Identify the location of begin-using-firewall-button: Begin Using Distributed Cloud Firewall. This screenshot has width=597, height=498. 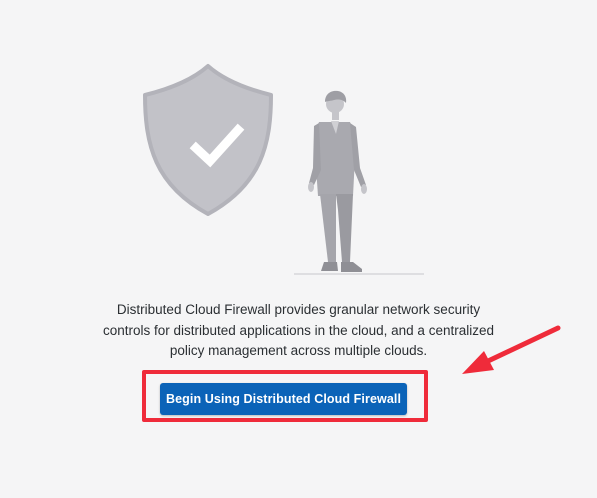
(283, 399).